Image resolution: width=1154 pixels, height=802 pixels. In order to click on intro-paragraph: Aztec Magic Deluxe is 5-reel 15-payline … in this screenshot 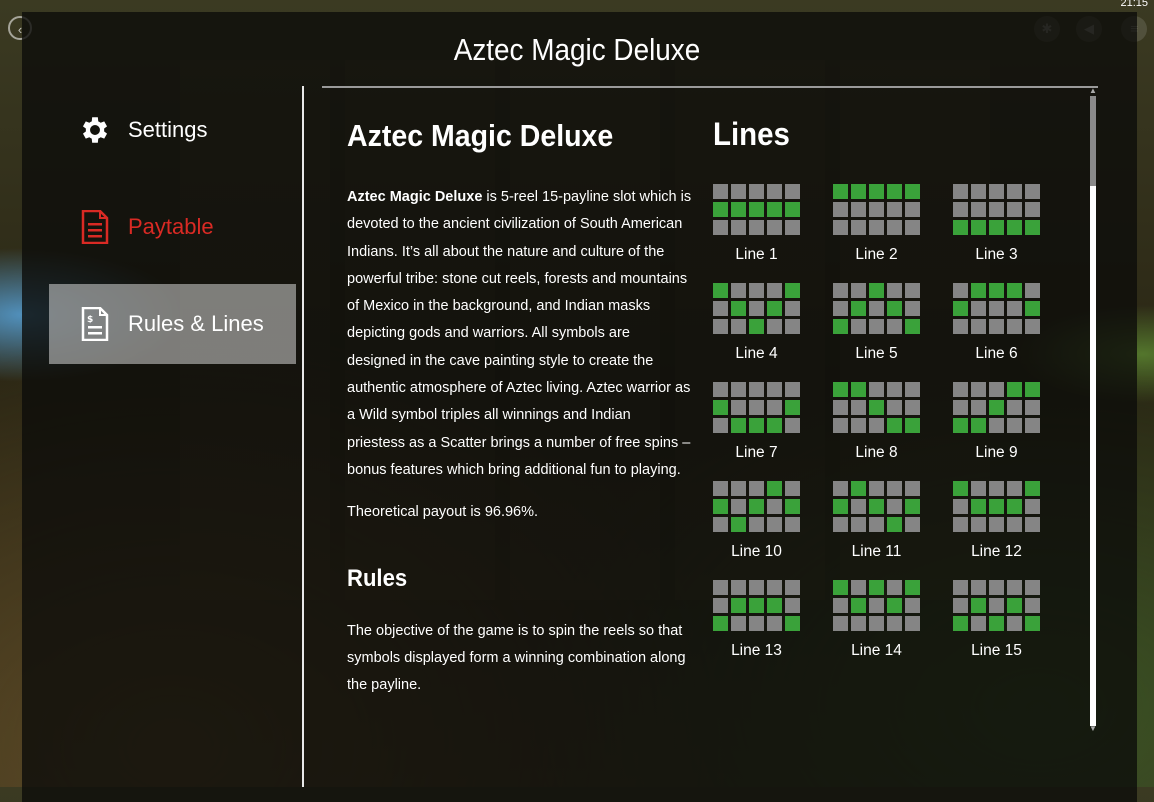, I will do `click(519, 334)`.